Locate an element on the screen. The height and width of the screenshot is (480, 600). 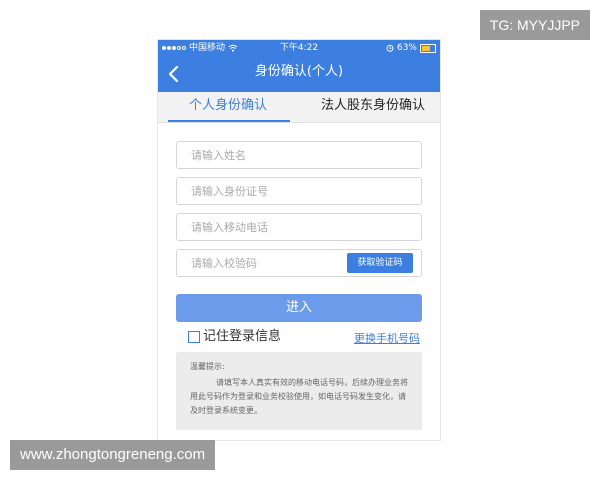
name-input is located at coordinates (259, 155).